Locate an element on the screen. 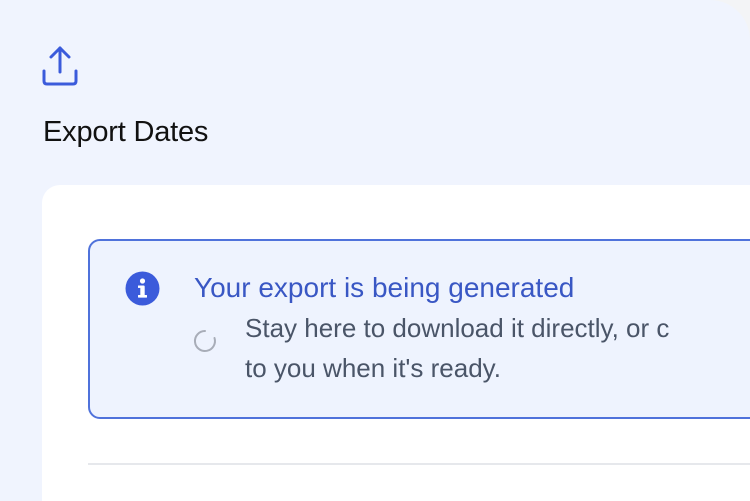 The image size is (750, 501). divider is located at coordinates (419, 464).